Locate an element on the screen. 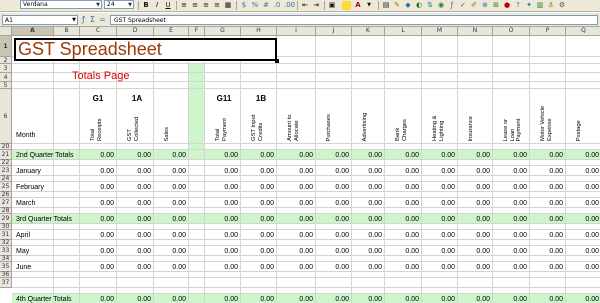  row-header-3: 3 is located at coordinates (6, 68).